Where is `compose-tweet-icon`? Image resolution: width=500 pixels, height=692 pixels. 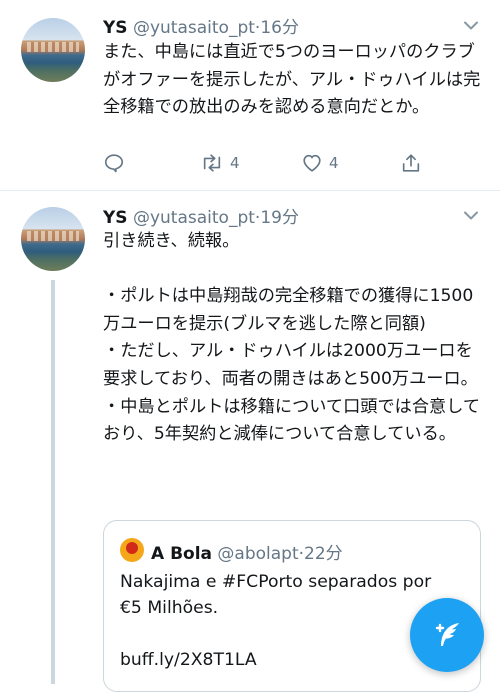
compose-tweet-icon is located at coordinates (447, 634).